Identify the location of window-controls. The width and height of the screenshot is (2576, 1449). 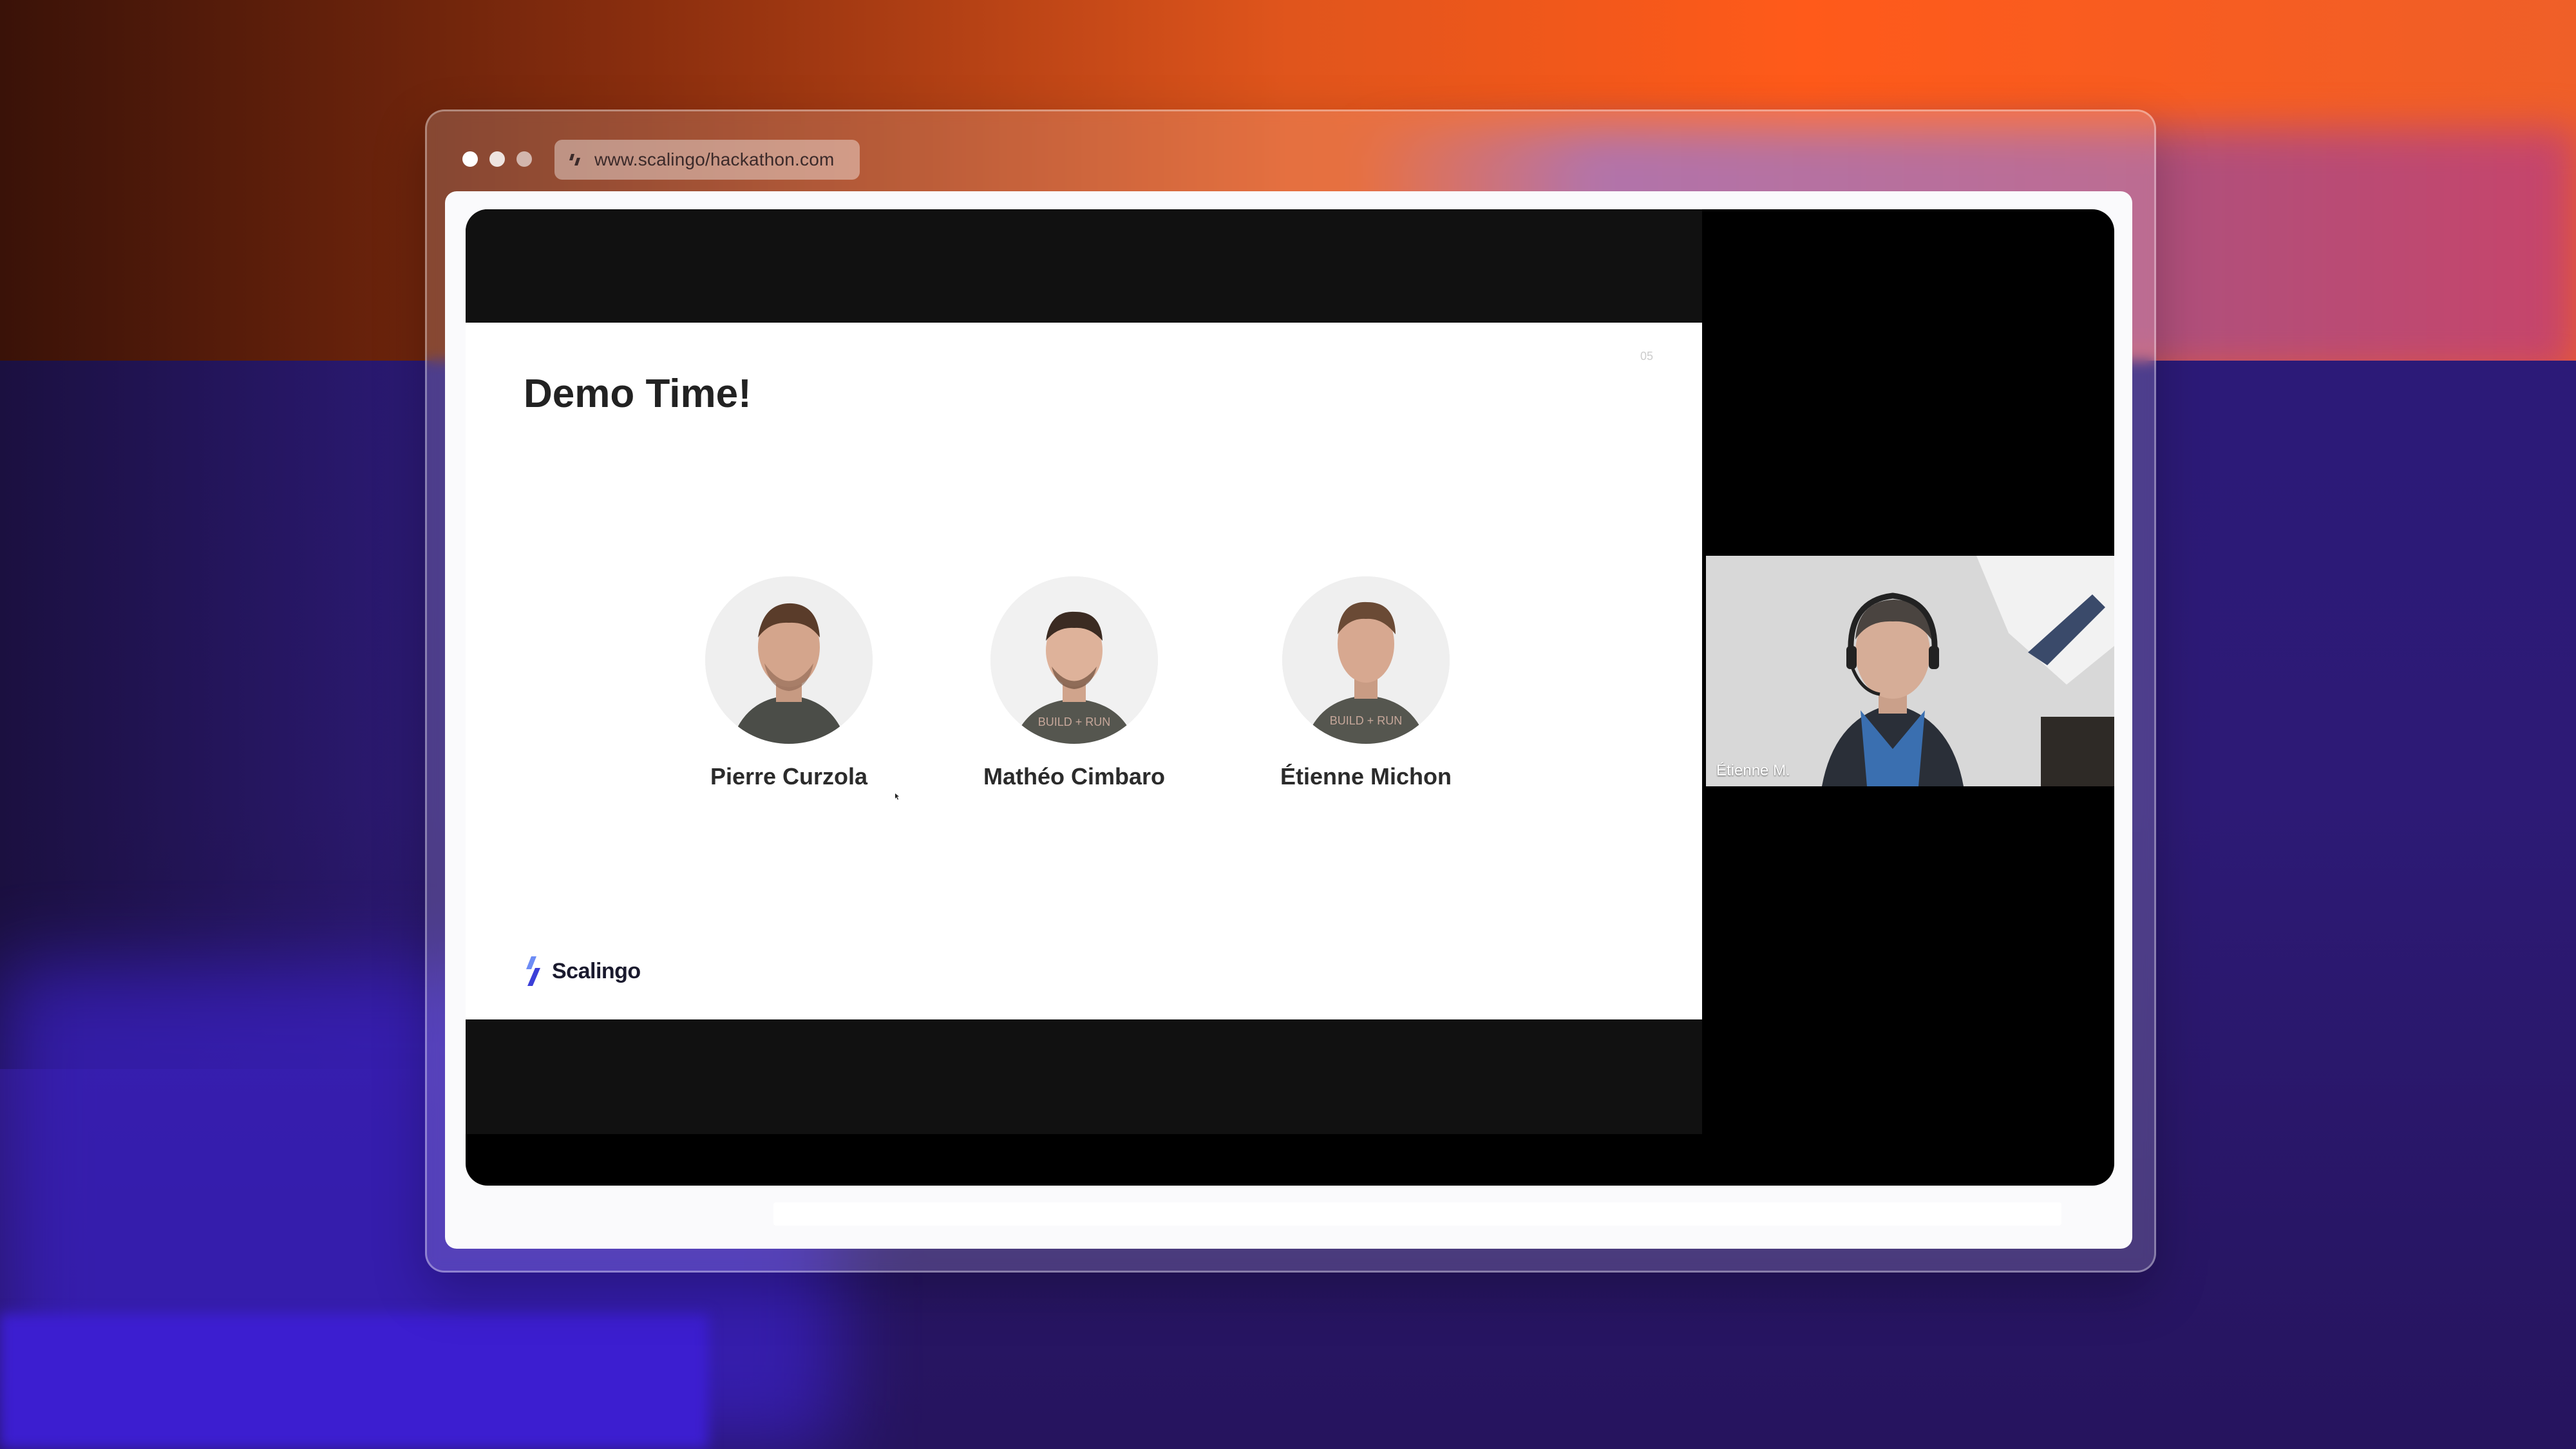
(497, 159).